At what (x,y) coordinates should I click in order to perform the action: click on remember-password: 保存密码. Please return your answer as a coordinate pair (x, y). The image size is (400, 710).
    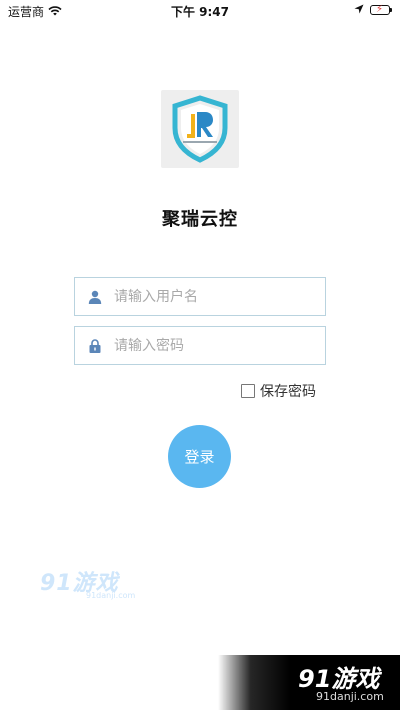
    Looking at the image, I should click on (278, 391).